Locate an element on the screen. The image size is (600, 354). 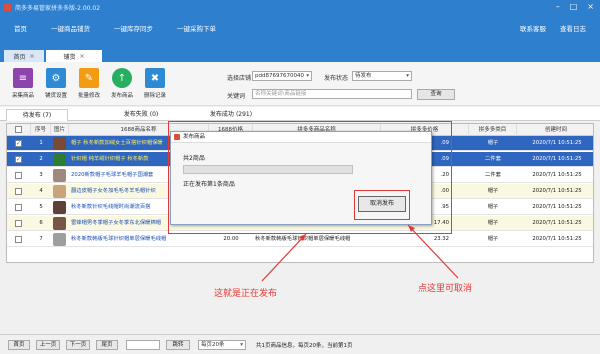
publish-products-button: ↑ 发布商品 is located at coordinates (122, 85).